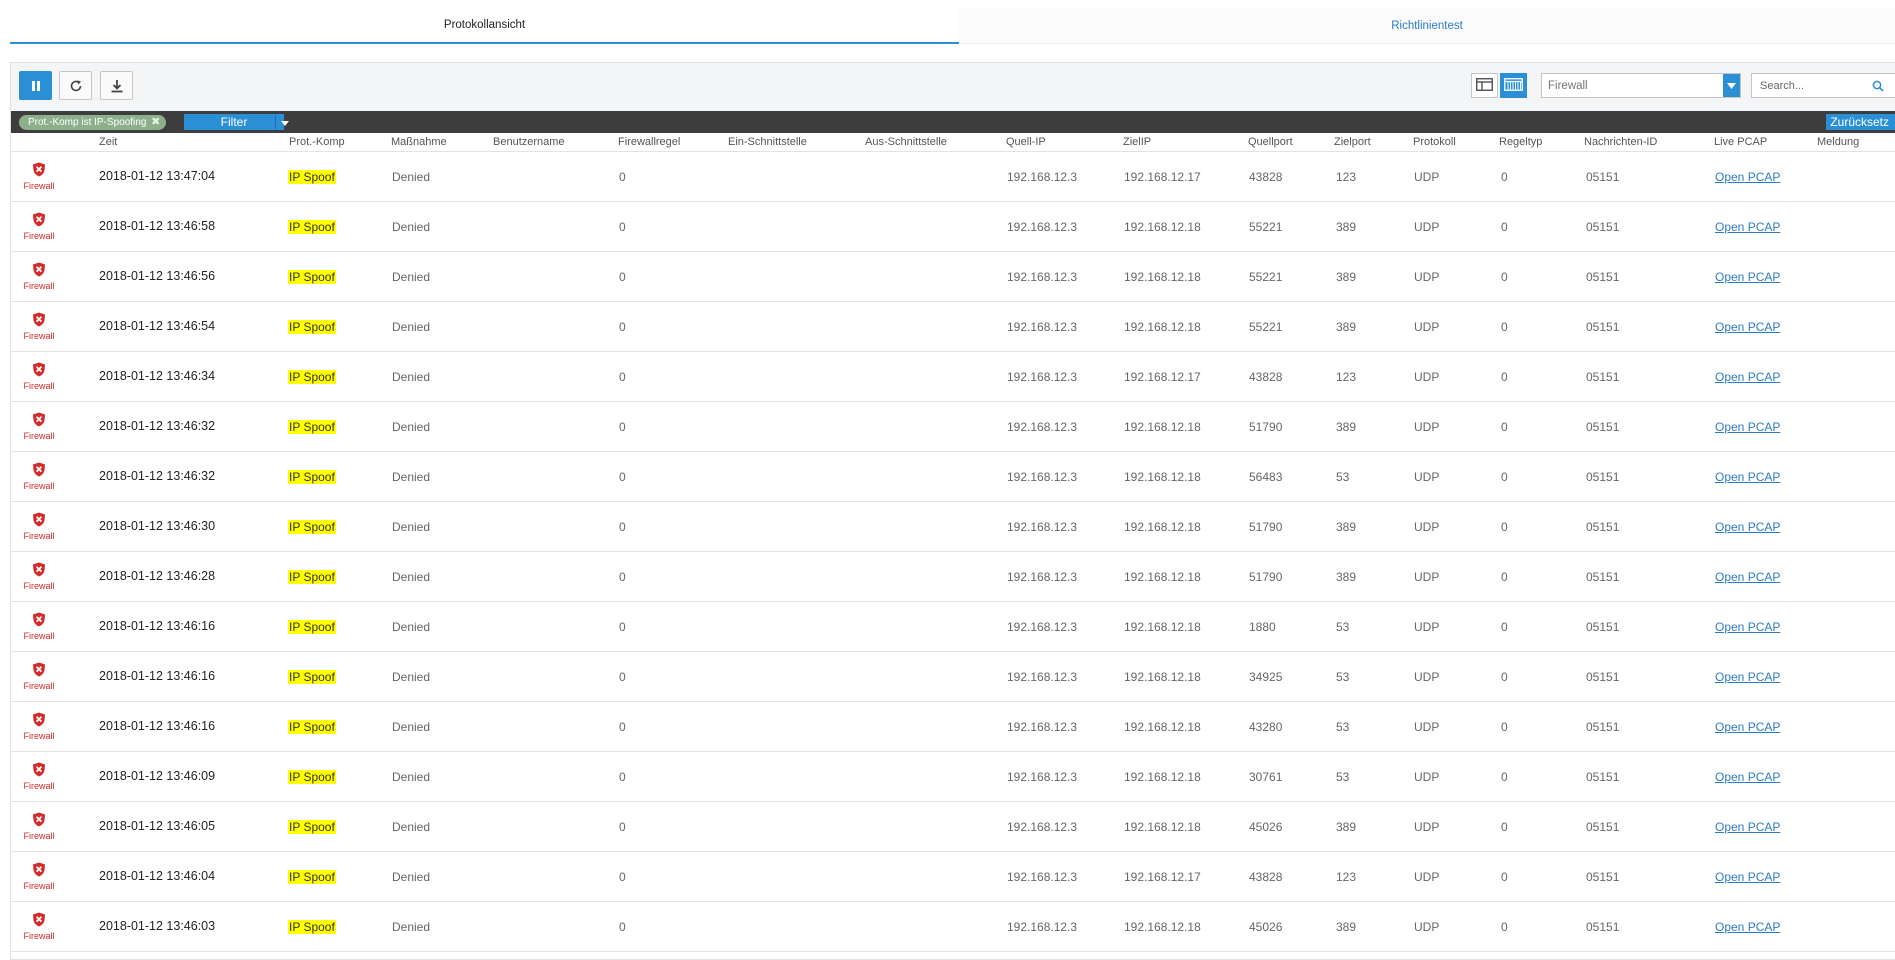 The height and width of the screenshot is (960, 1895). Describe the element at coordinates (157, 726) in the screenshot. I see `cell-zeit: 2018-01-12 13:46:16` at that location.